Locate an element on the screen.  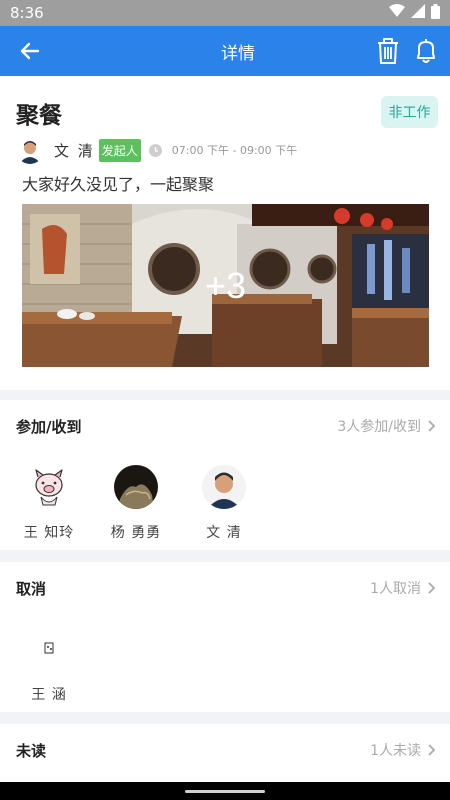
participants-header: 参加/收到 3人参加/收到 is located at coordinates (226, 426).